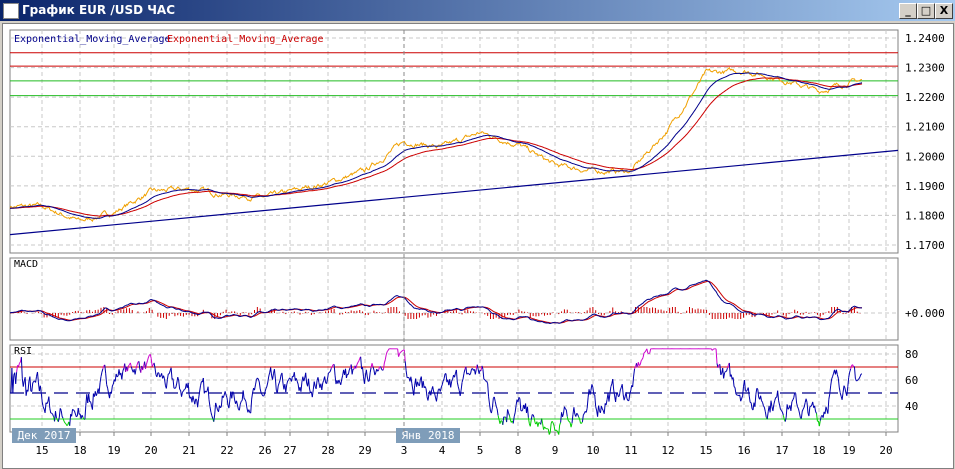 This screenshot has height=469, width=955. I want to click on rsi-tick-label: 60, so click(911, 380).